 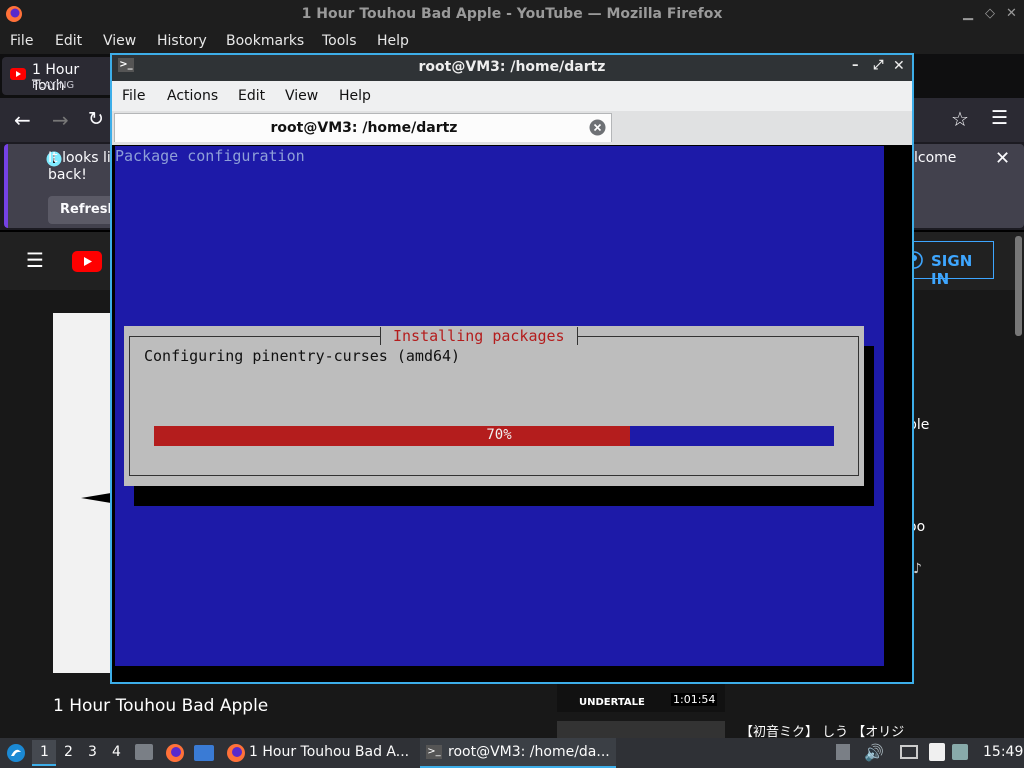 What do you see at coordinates (999, 118) in the screenshot?
I see `app-menu-icon: ☰` at bounding box center [999, 118].